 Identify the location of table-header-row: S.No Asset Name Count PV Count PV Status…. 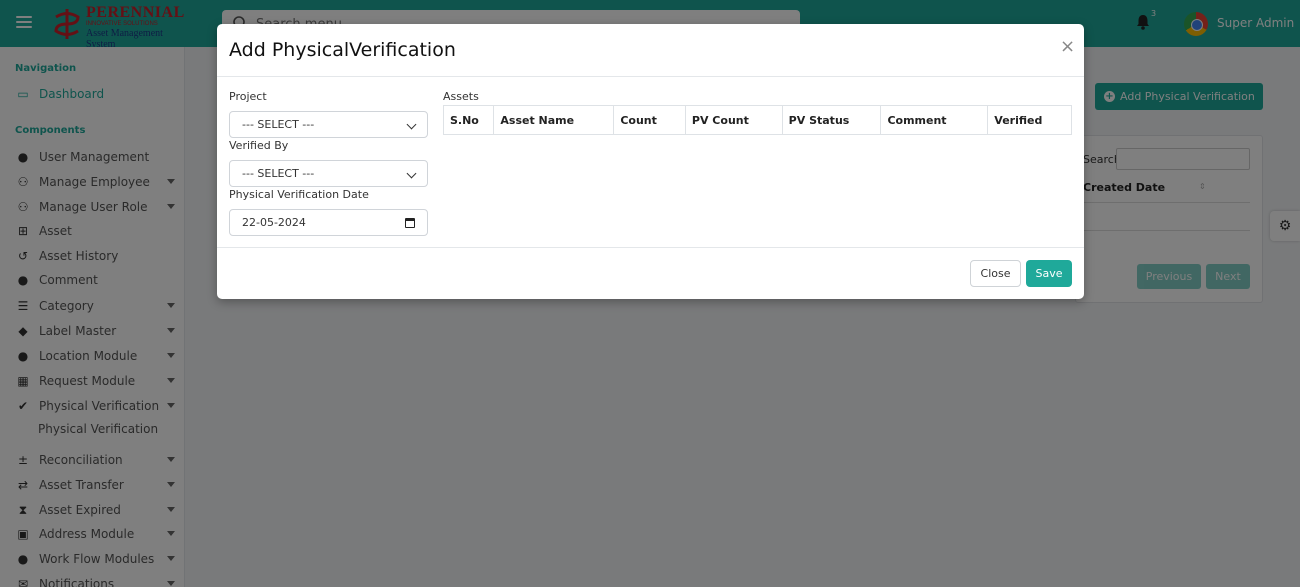
(757, 120).